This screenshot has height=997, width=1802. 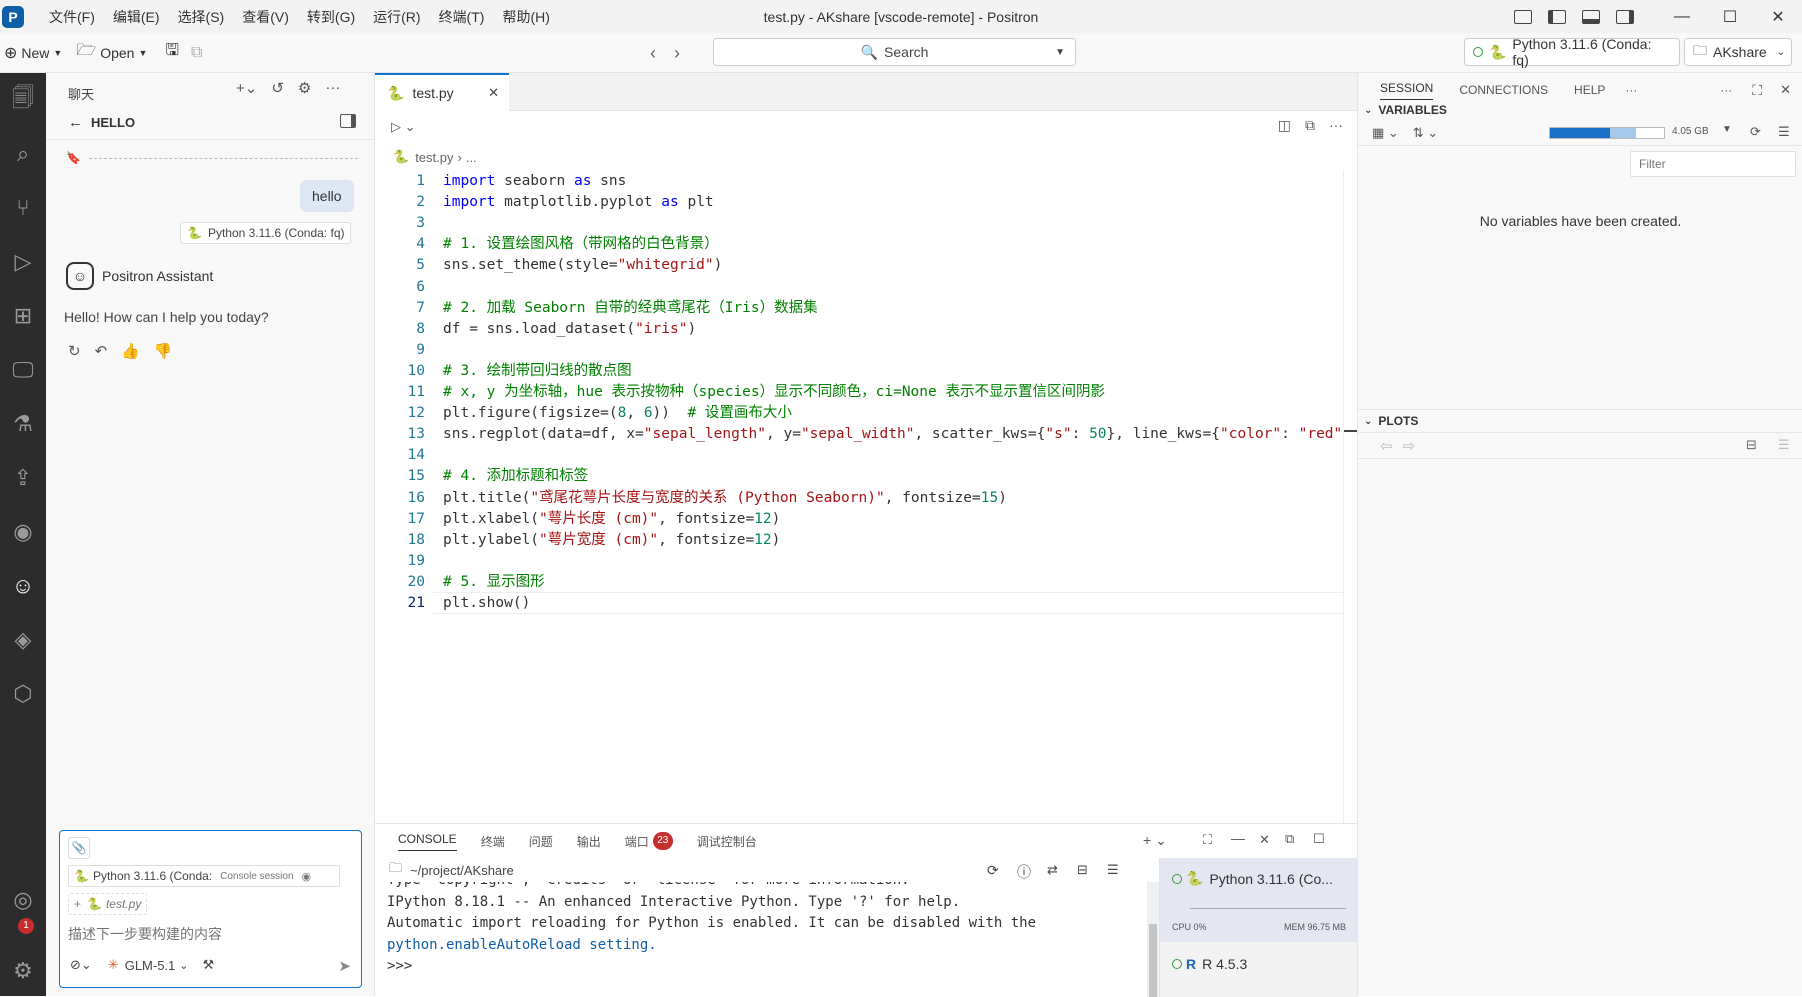 What do you see at coordinates (1284, 125) in the screenshot?
I see `split-editor-icon: ◫` at bounding box center [1284, 125].